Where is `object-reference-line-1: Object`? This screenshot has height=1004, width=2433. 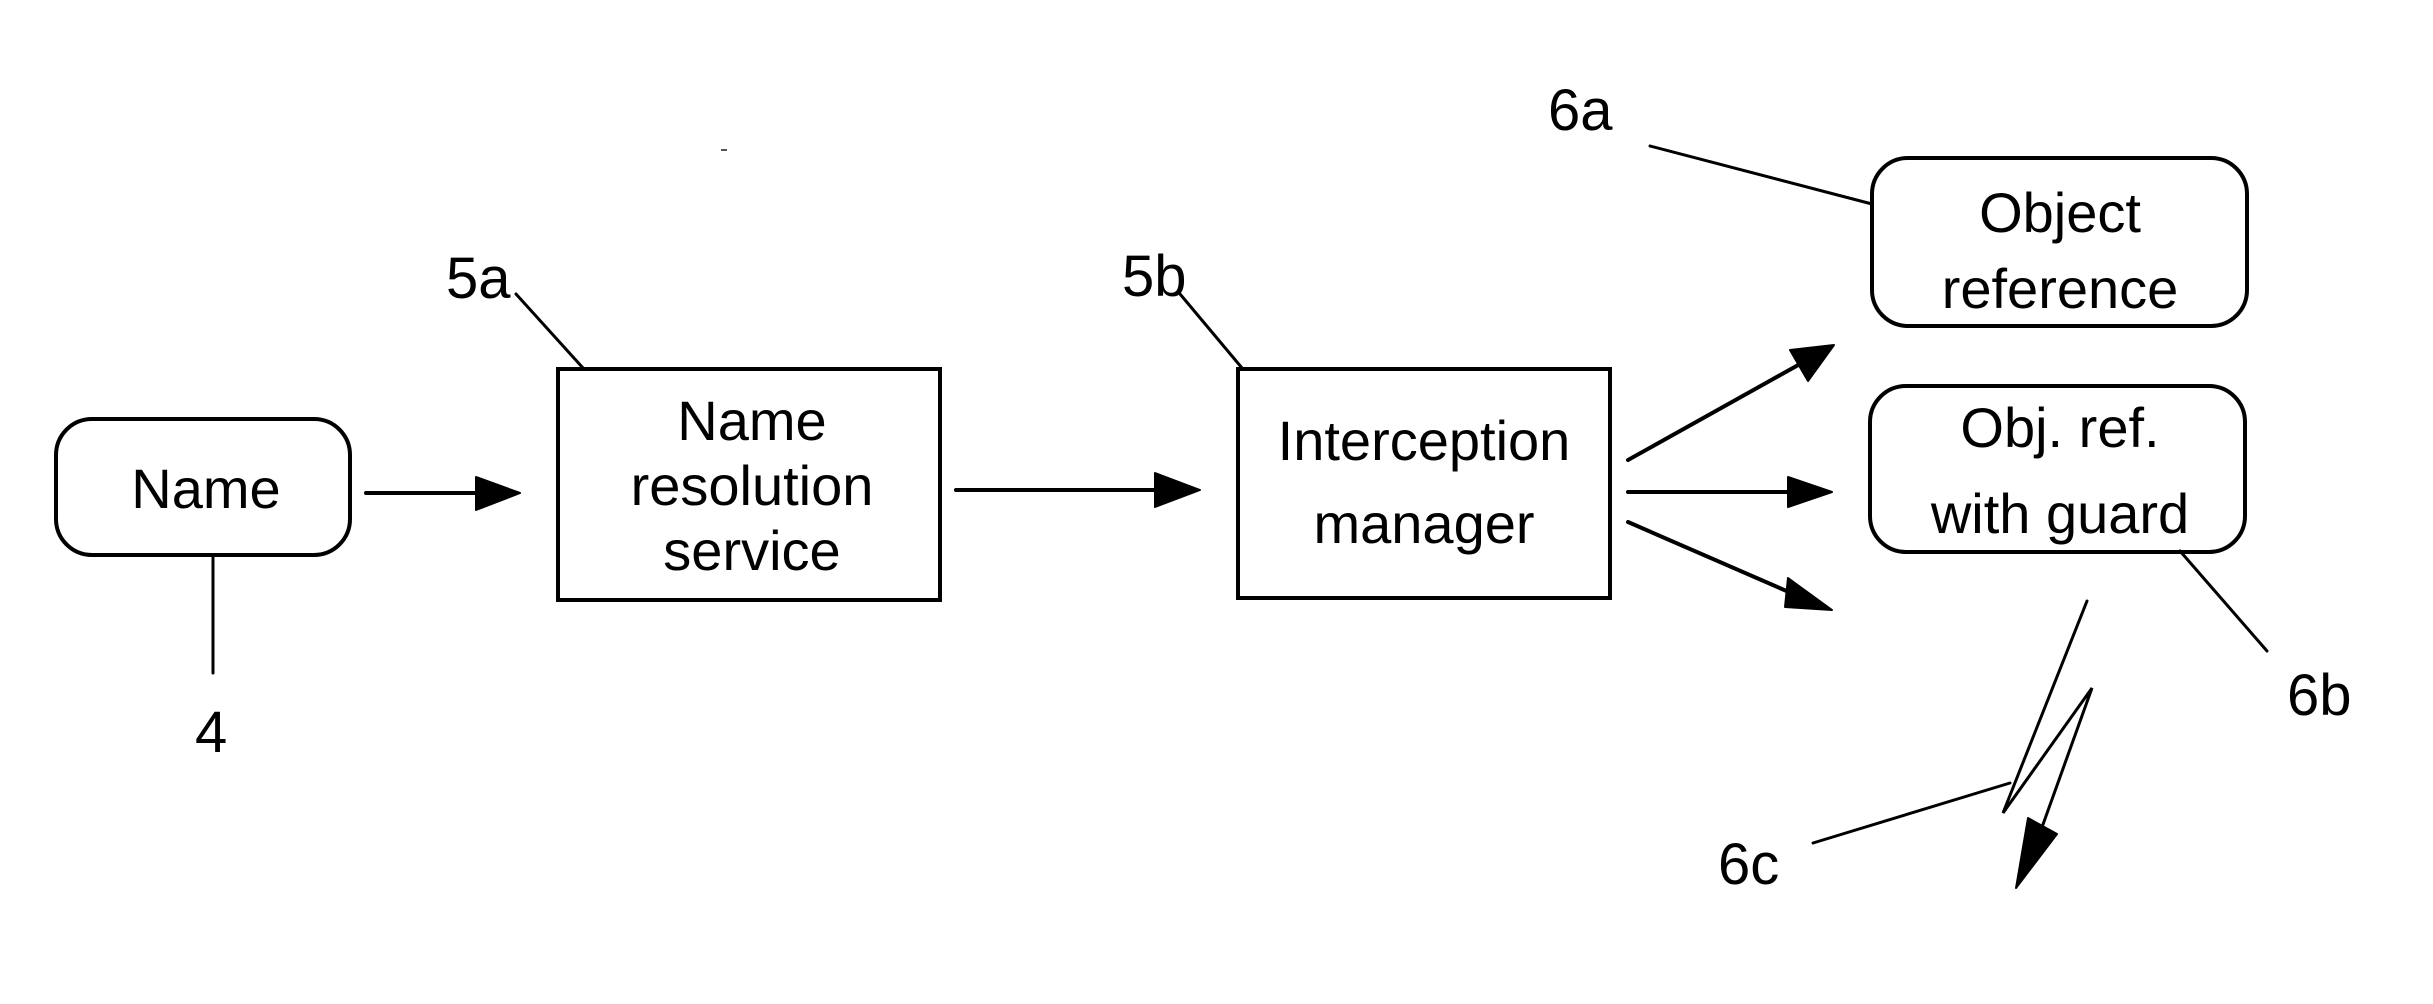
object-reference-line-1: Object is located at coordinates (2060, 212).